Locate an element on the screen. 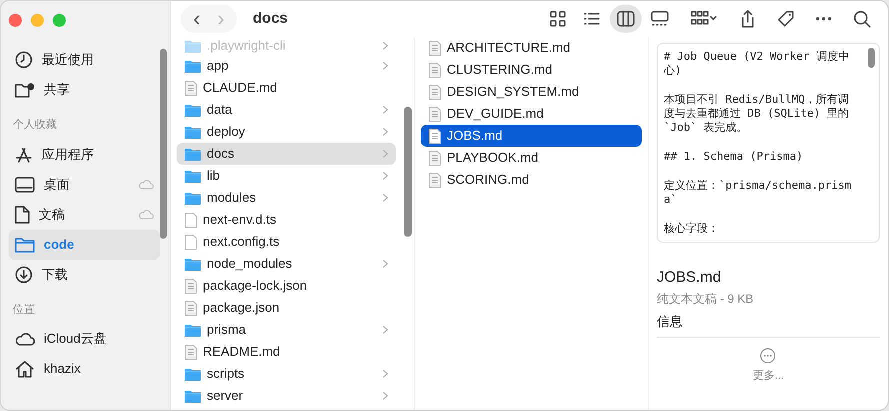 This screenshot has height=411, width=889. search-icon is located at coordinates (862, 19).